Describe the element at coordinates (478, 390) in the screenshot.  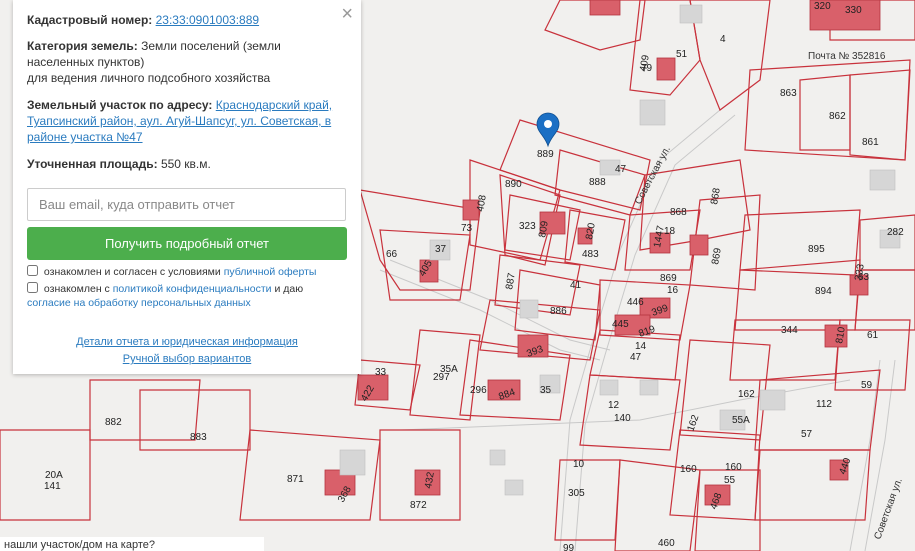
I see `parcel-number-label: 296` at that location.